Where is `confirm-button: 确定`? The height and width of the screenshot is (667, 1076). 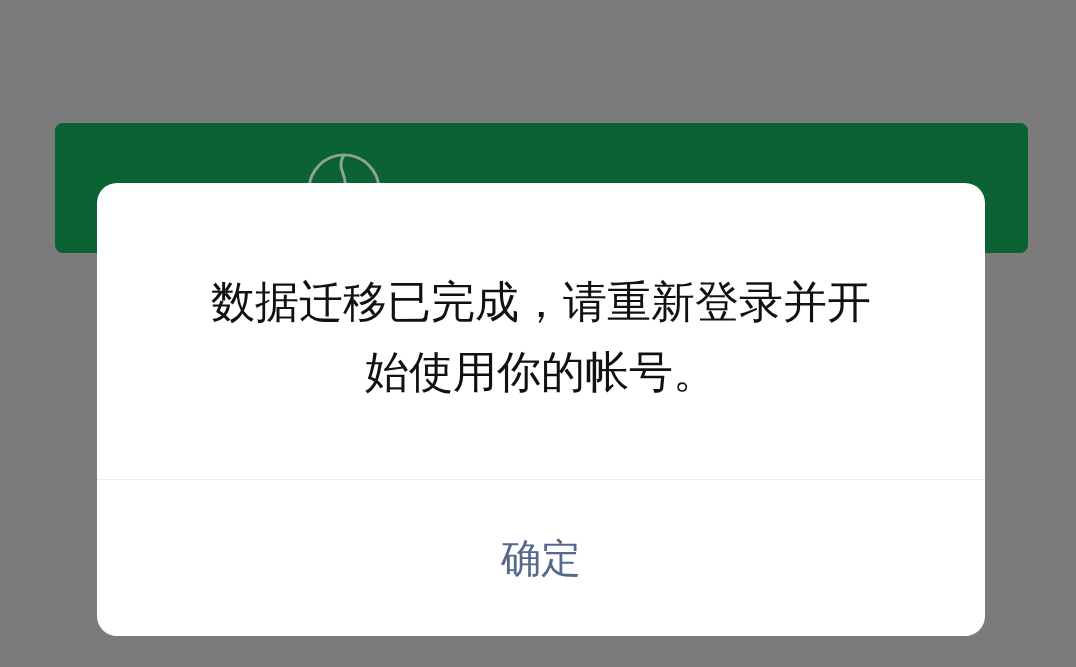 confirm-button: 确定 is located at coordinates (541, 558).